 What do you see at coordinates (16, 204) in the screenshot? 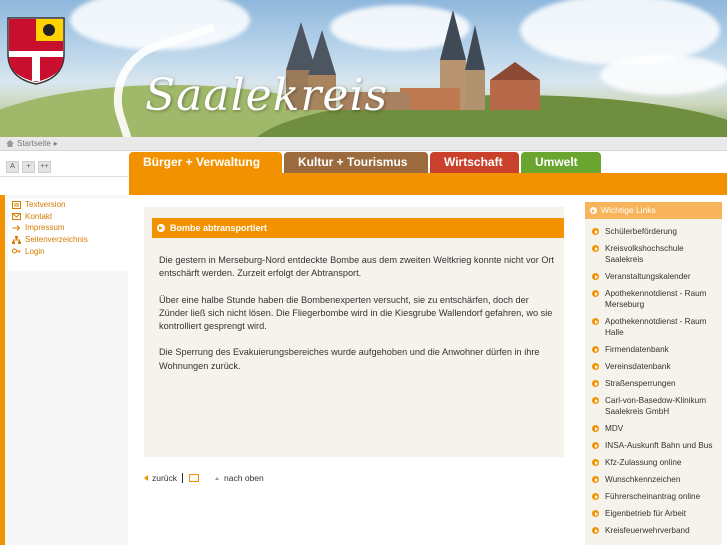
I see `text-version-icon` at bounding box center [16, 204].